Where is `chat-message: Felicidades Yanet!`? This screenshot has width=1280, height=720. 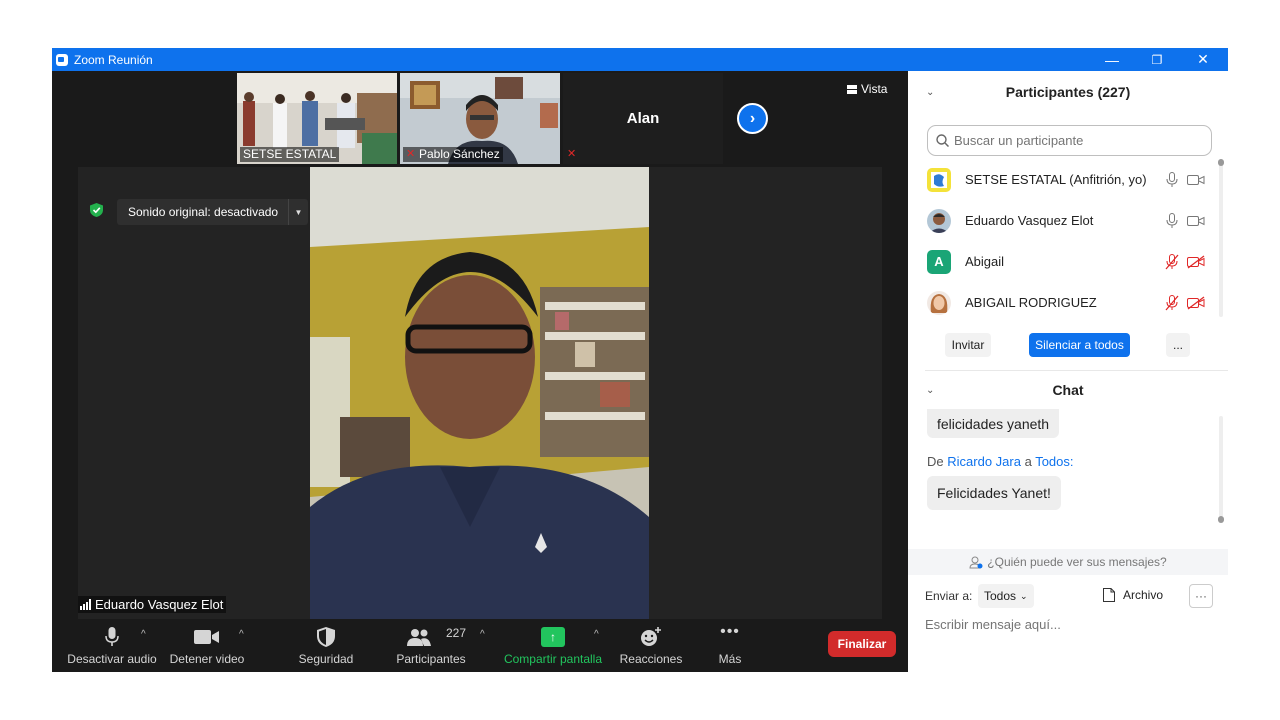
chat-message: Felicidades Yanet! is located at coordinates (994, 493).